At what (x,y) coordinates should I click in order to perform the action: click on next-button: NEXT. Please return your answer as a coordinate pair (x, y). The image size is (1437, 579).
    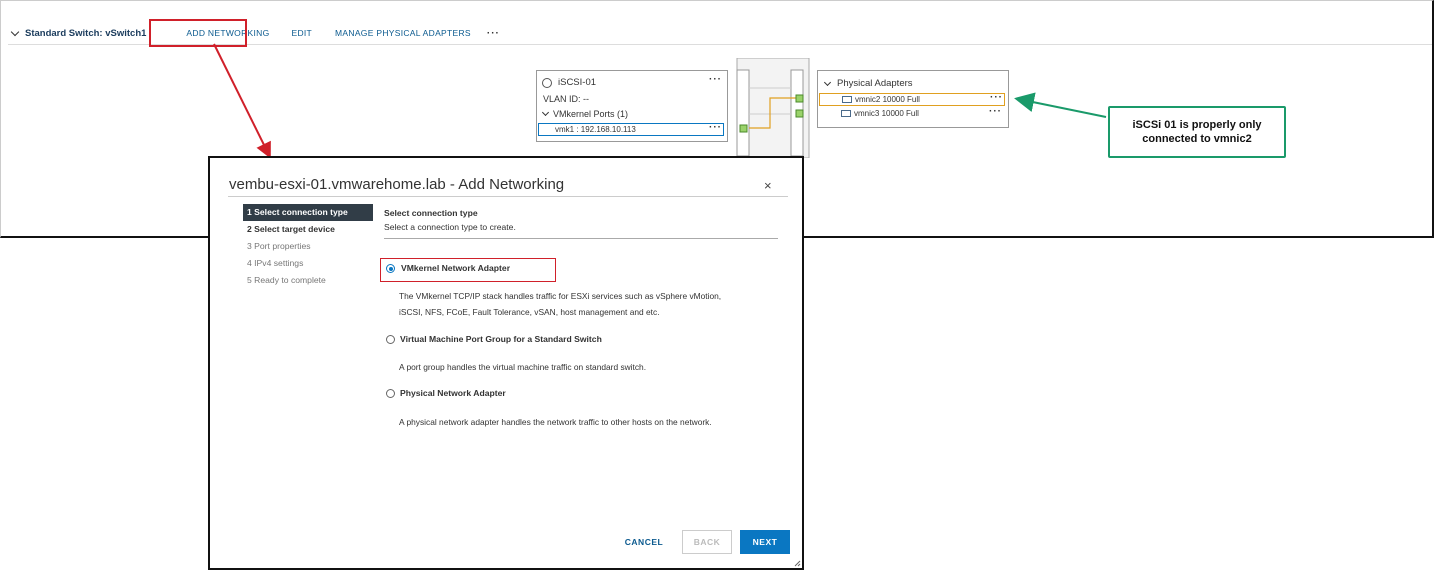
    Looking at the image, I should click on (765, 542).